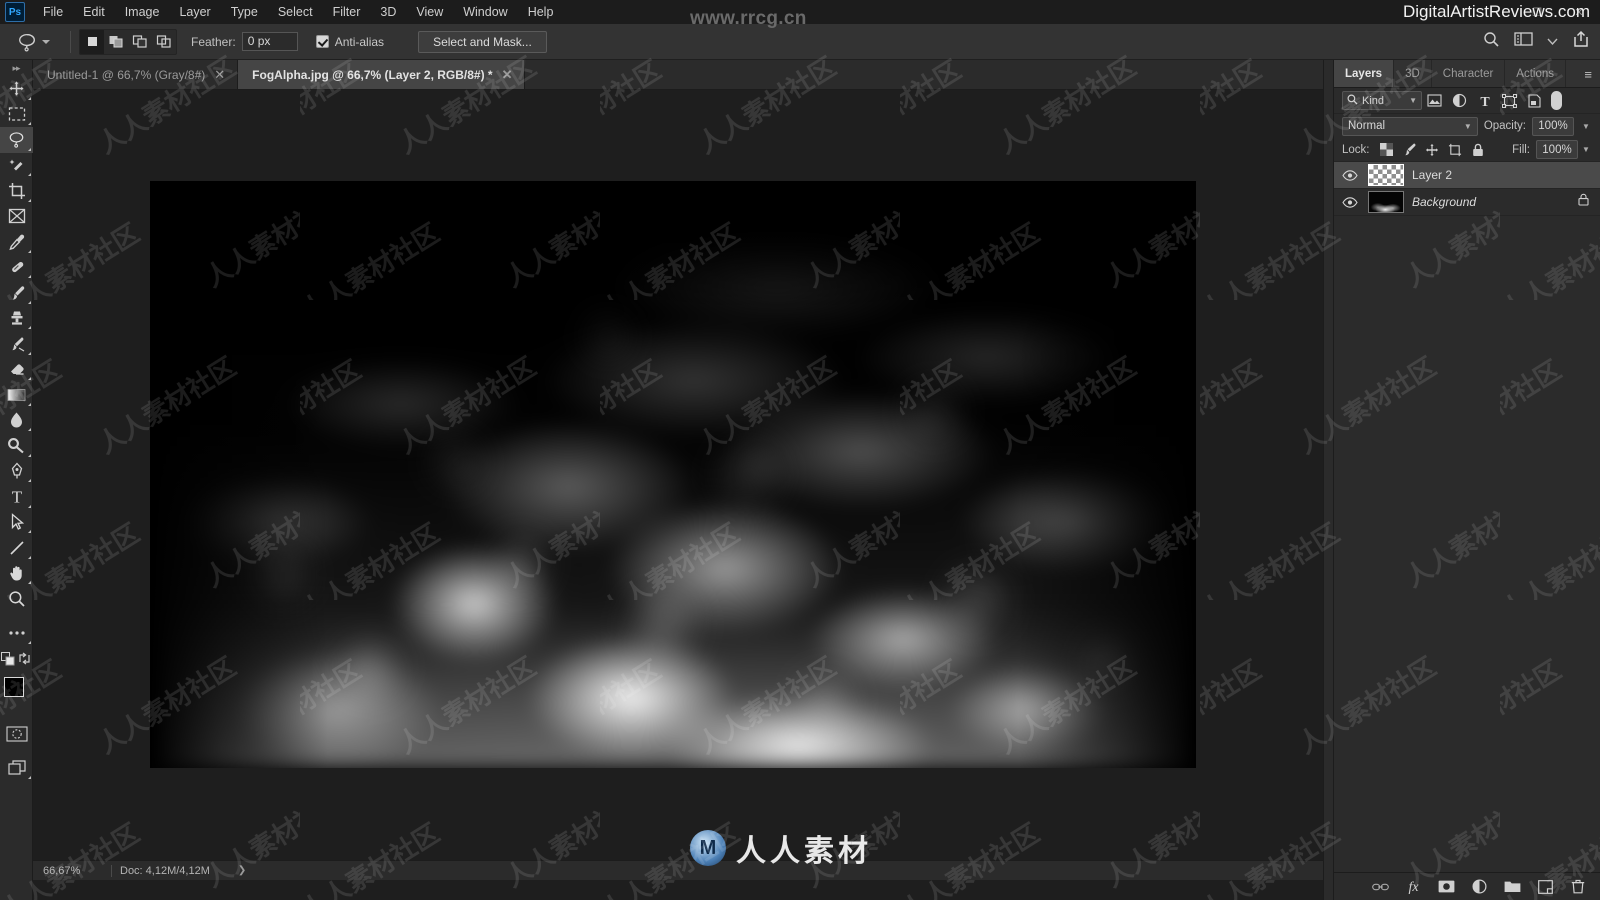 The width and height of the screenshot is (1600, 900). I want to click on delete-layer-icon, so click(1578, 887).